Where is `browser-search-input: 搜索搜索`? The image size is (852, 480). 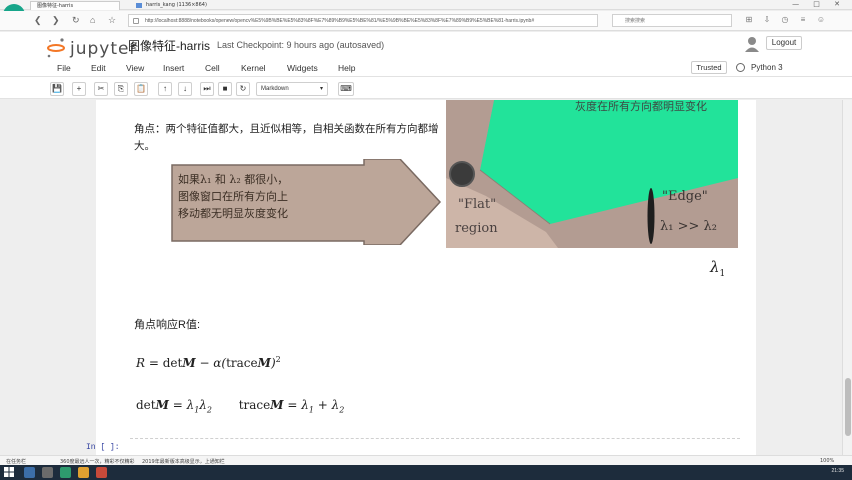 browser-search-input: 搜索搜索 is located at coordinates (672, 20).